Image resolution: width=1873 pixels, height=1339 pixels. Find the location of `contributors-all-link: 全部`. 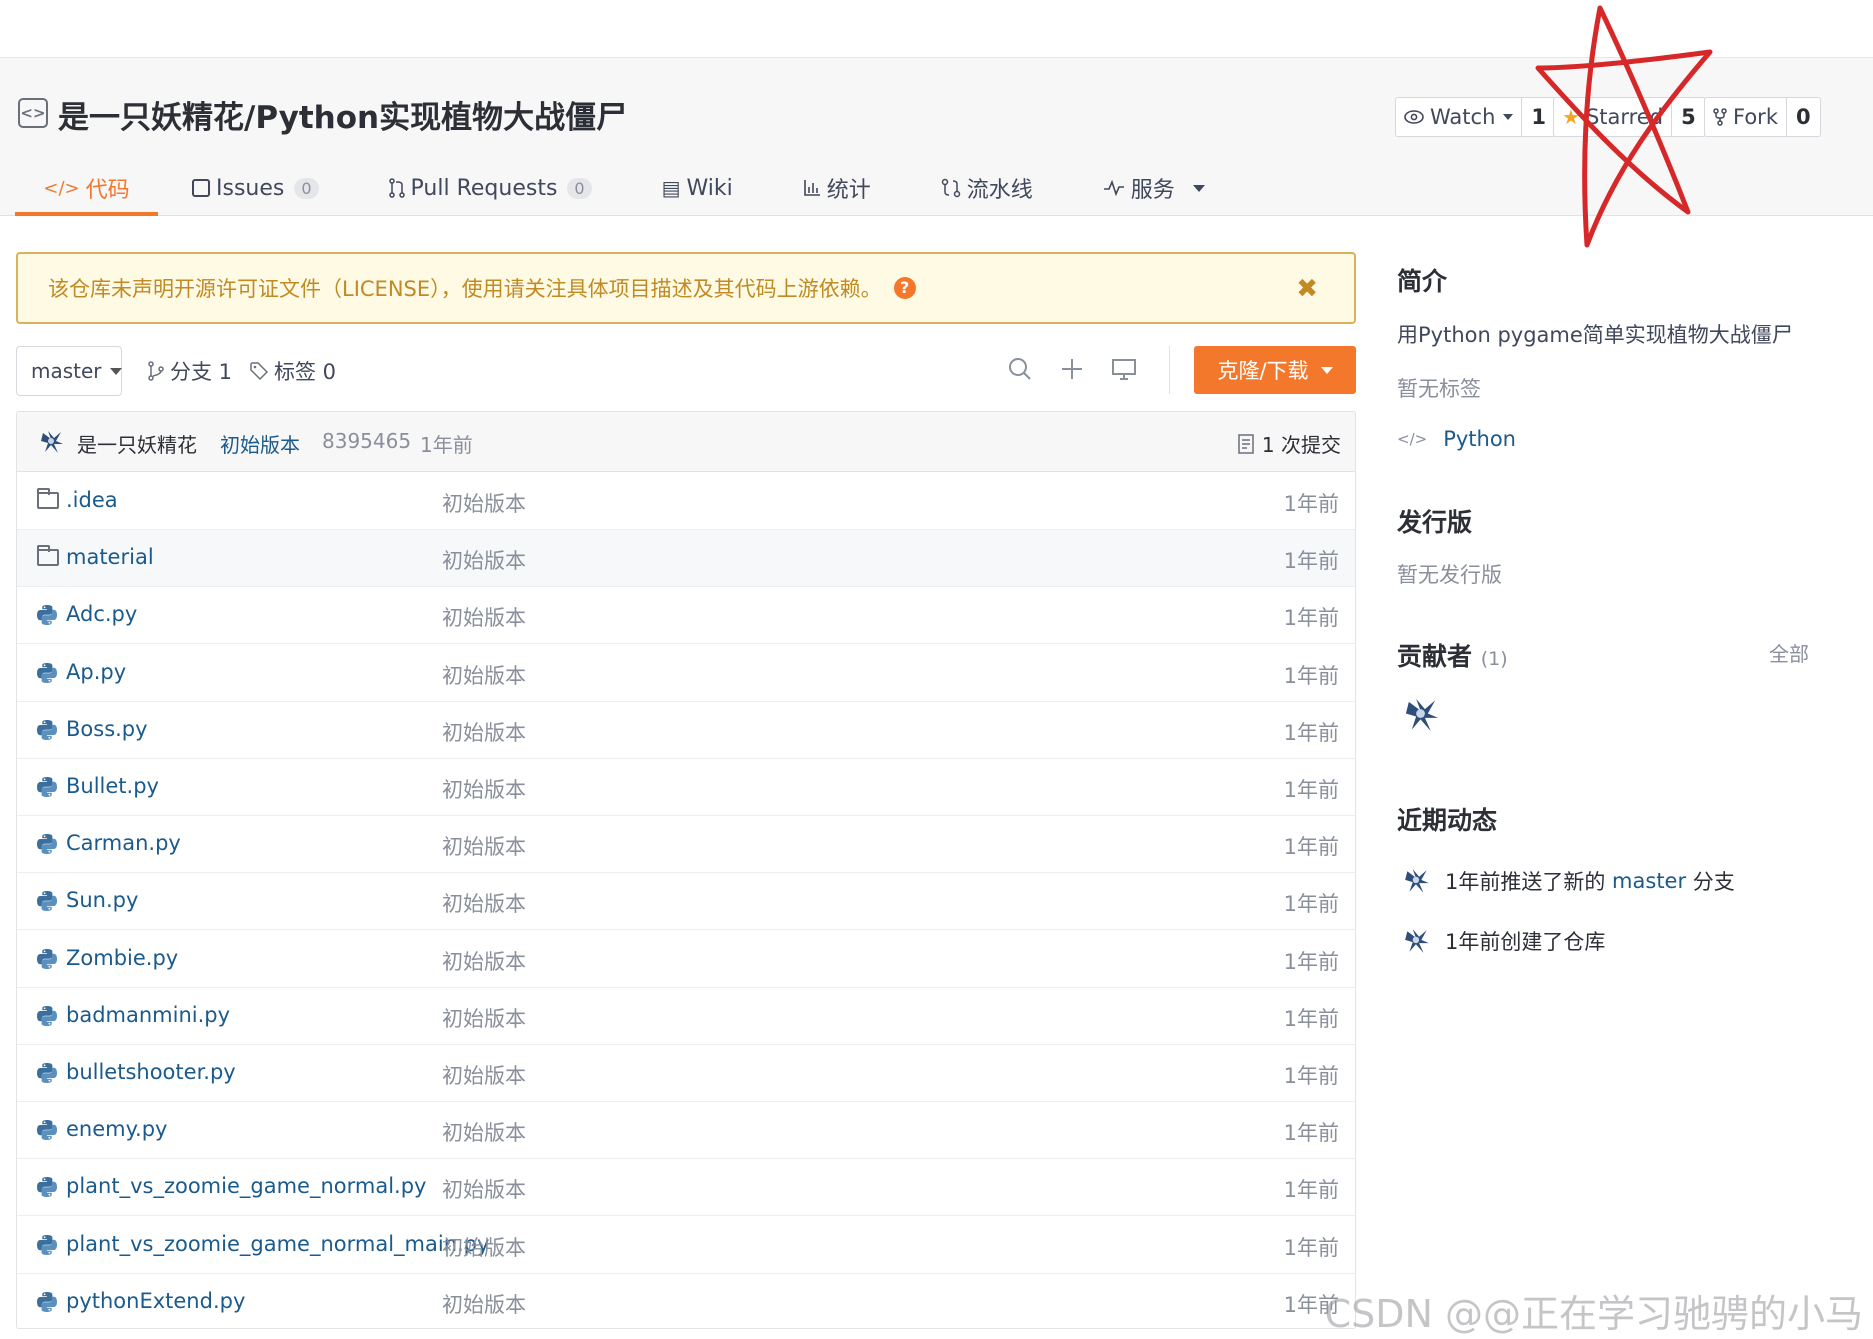

contributors-all-link: 全部 is located at coordinates (1789, 652).